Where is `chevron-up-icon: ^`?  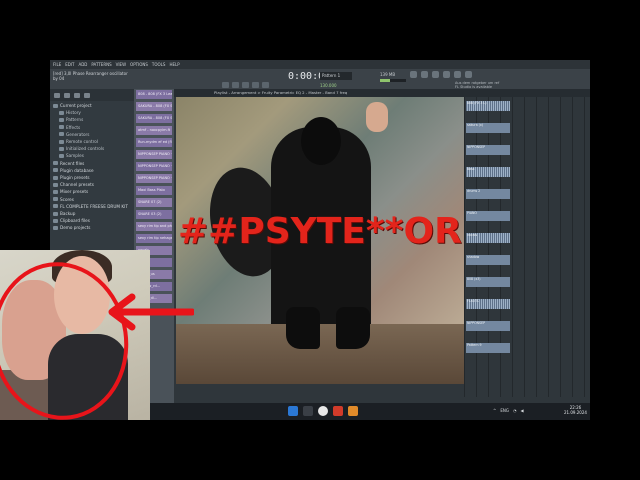
chevron-up-icon: ^ is located at coordinates (494, 410).